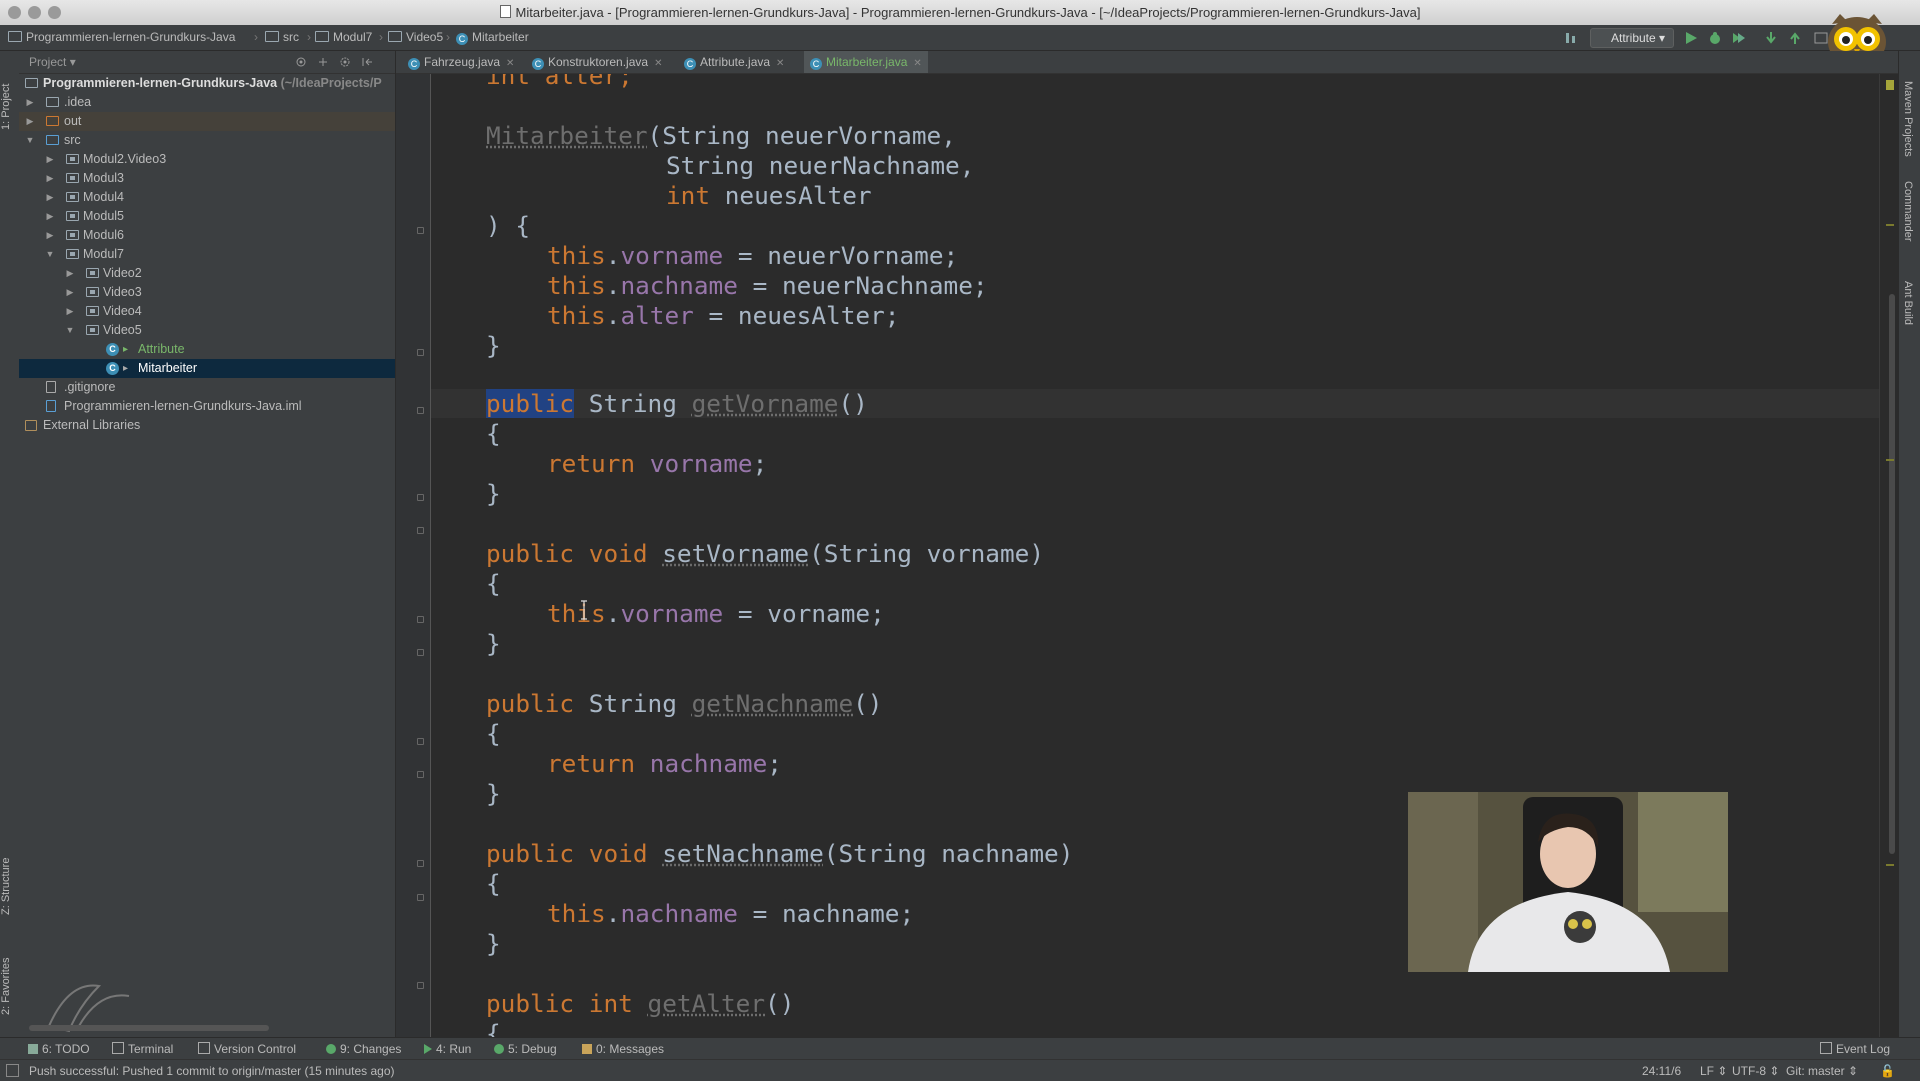  What do you see at coordinates (415, 37) in the screenshot?
I see `breadcrumb-video5: Video5` at bounding box center [415, 37].